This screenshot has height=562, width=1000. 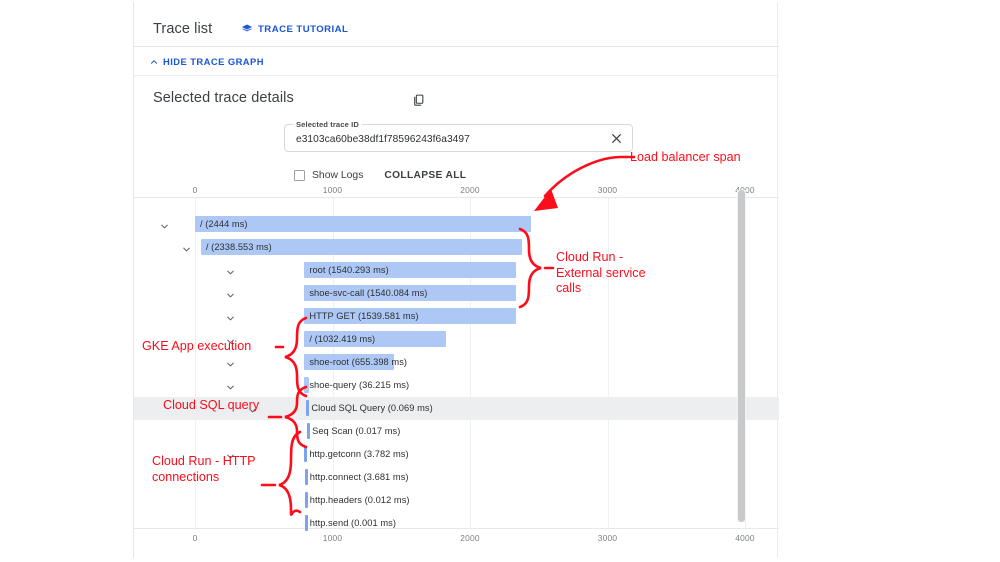 I want to click on hide-trace-graph-button: HIDE TRACE GRAPH, so click(x=206, y=61).